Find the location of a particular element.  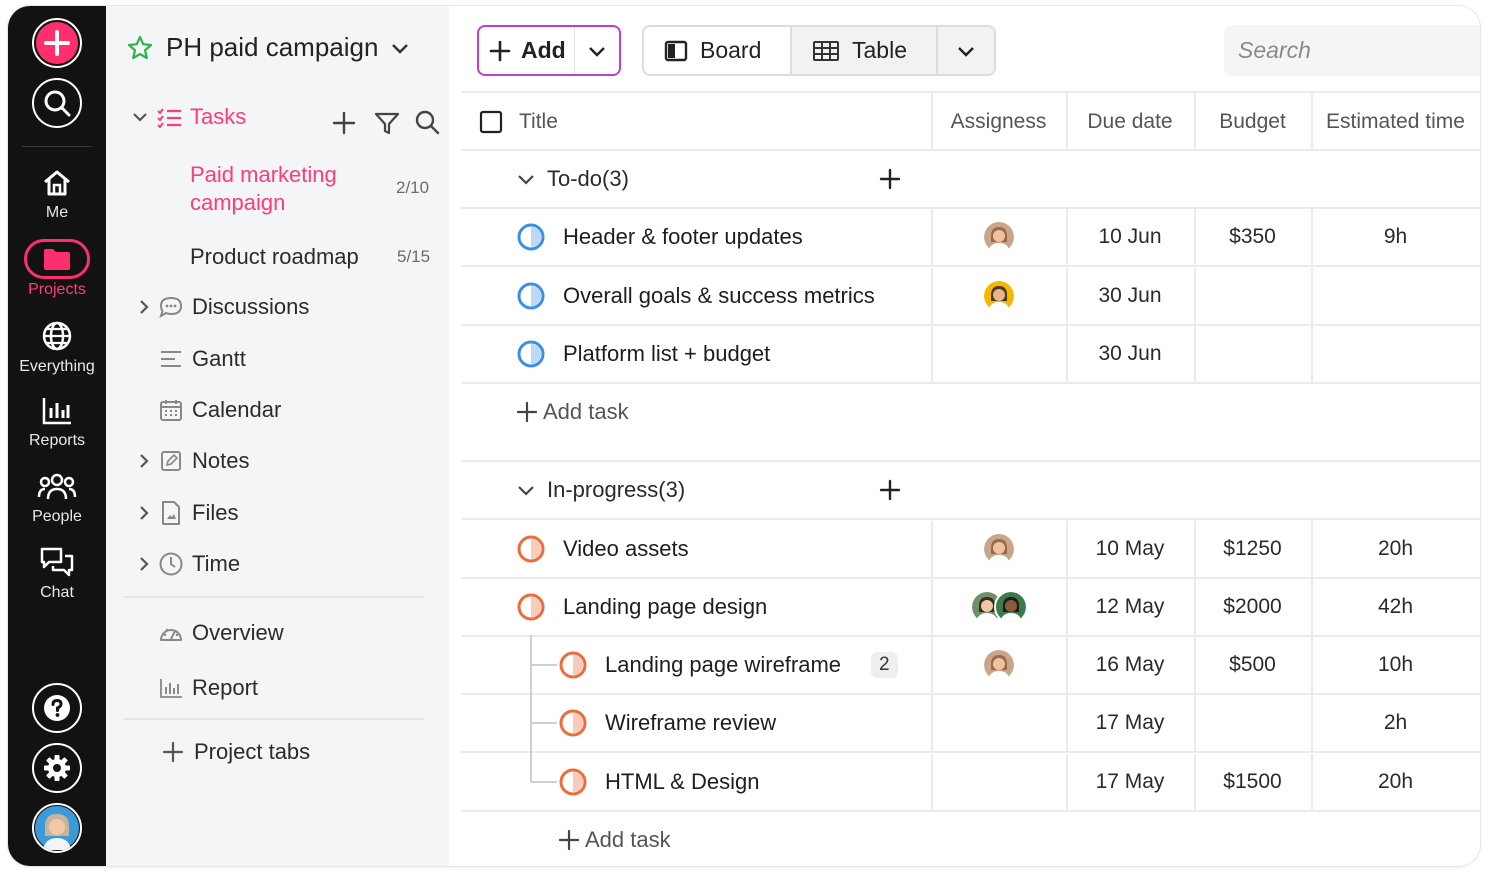

task-title-cell: Platform list + budget is located at coordinates (643, 354).